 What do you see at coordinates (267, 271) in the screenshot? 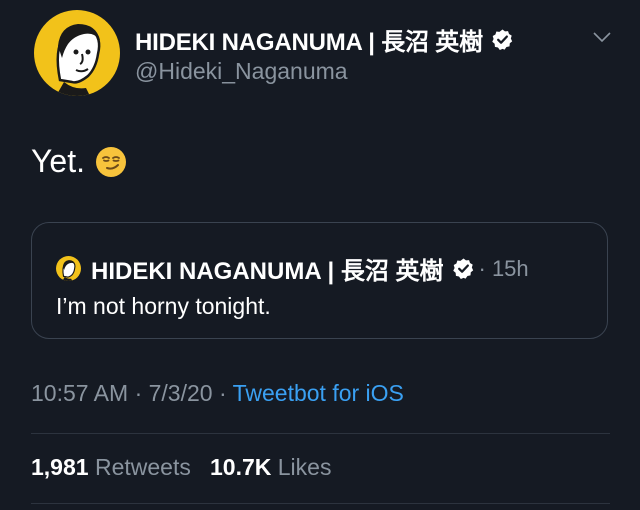
I see `quoted-author-name: HIDEKI NAGANUMA | 長沼 英樹` at bounding box center [267, 271].